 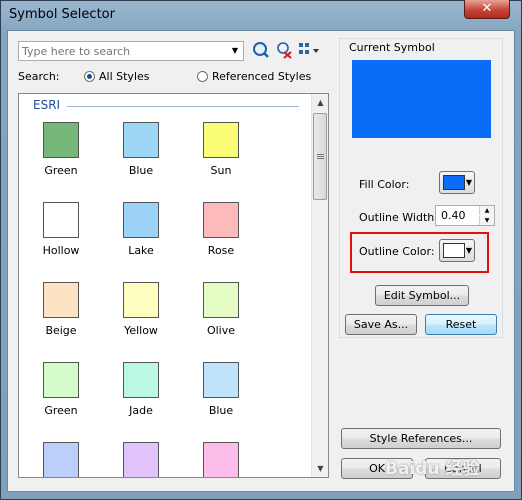 I want to click on symbol-label: Lake, so click(x=141, y=250).